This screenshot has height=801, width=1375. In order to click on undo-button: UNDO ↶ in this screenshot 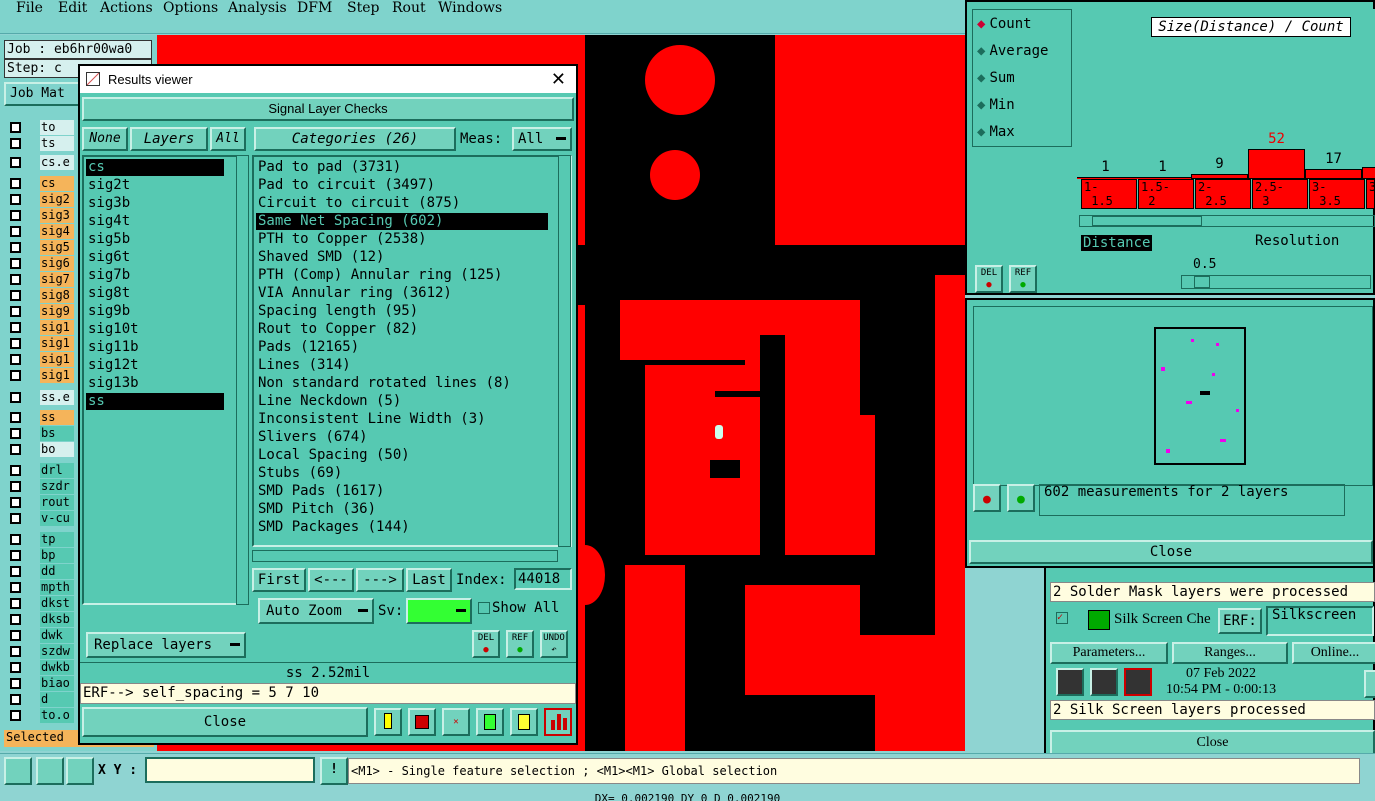, I will do `click(554, 644)`.